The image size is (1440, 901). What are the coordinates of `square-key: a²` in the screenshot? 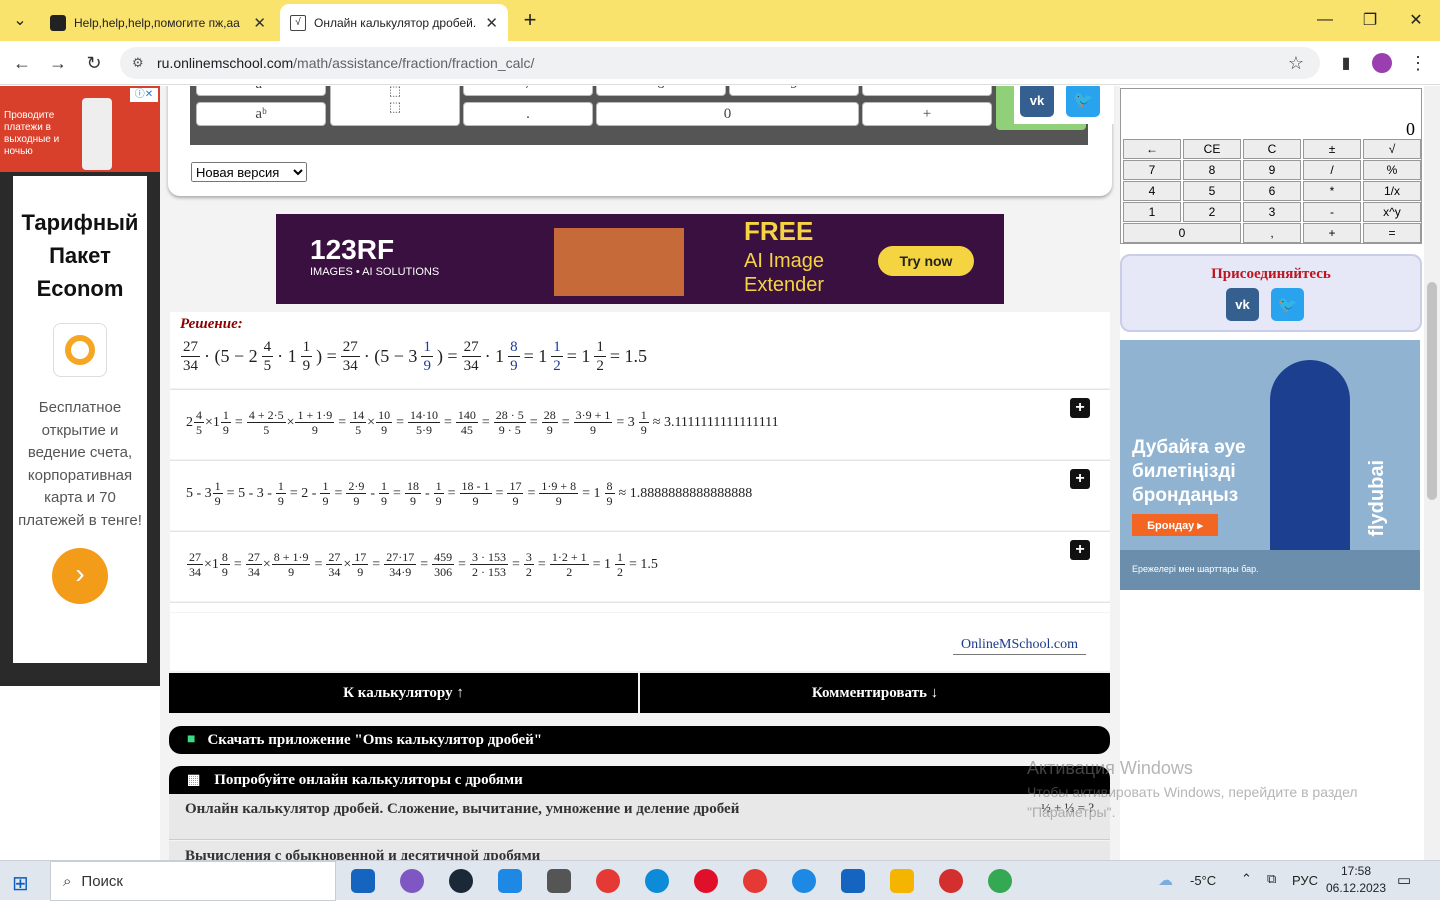 It's located at (261, 91).